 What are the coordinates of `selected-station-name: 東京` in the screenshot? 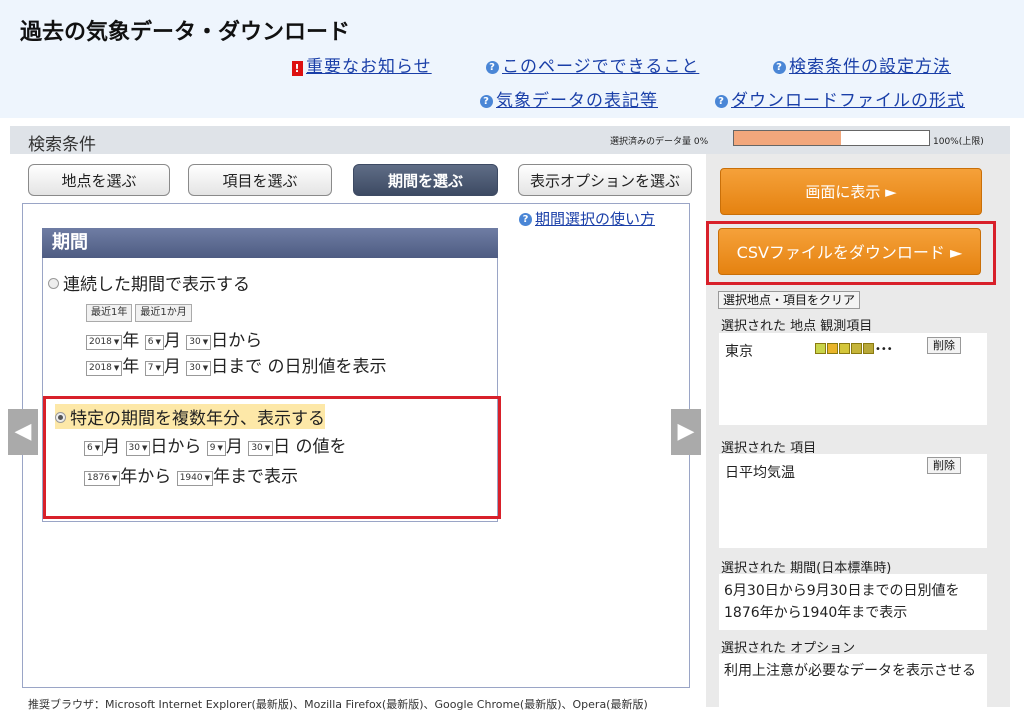 It's located at (739, 352).